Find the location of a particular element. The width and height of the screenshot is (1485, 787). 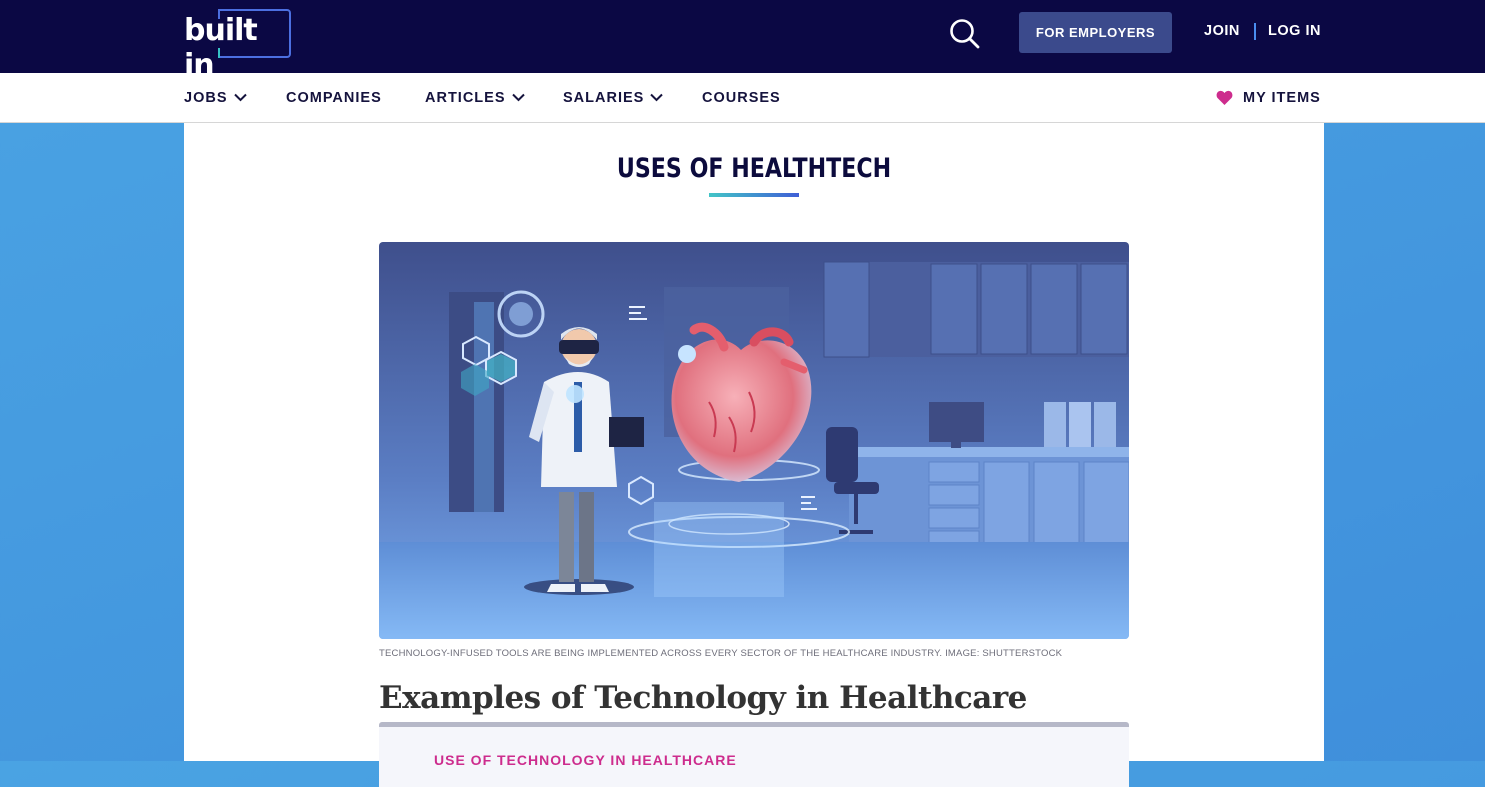

nav-courses: COURSES is located at coordinates (741, 97).